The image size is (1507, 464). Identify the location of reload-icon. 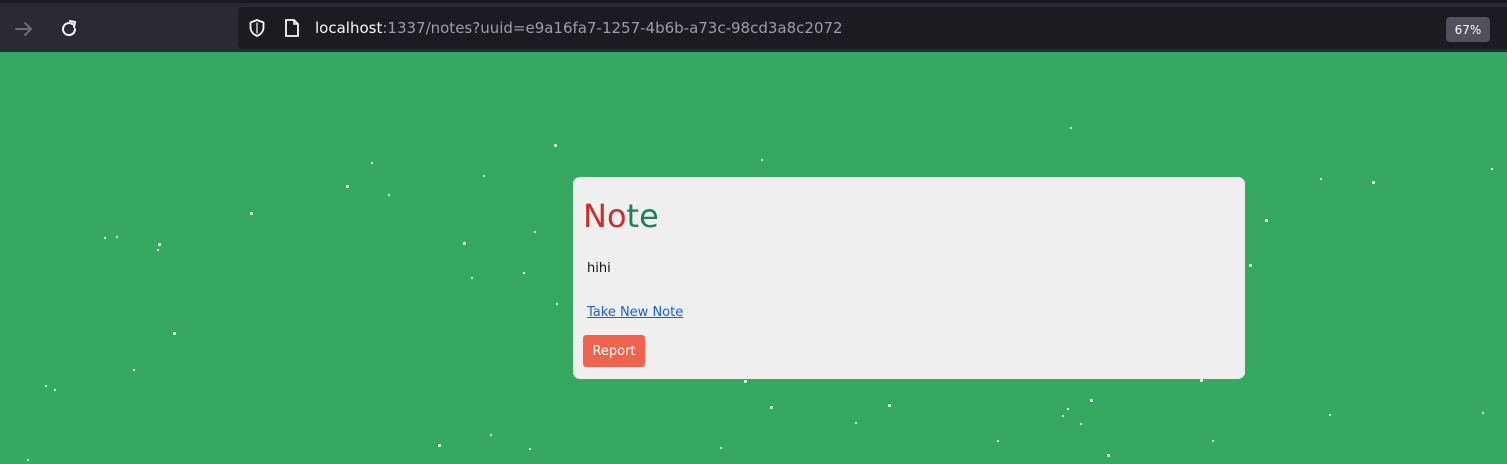
(69, 28).